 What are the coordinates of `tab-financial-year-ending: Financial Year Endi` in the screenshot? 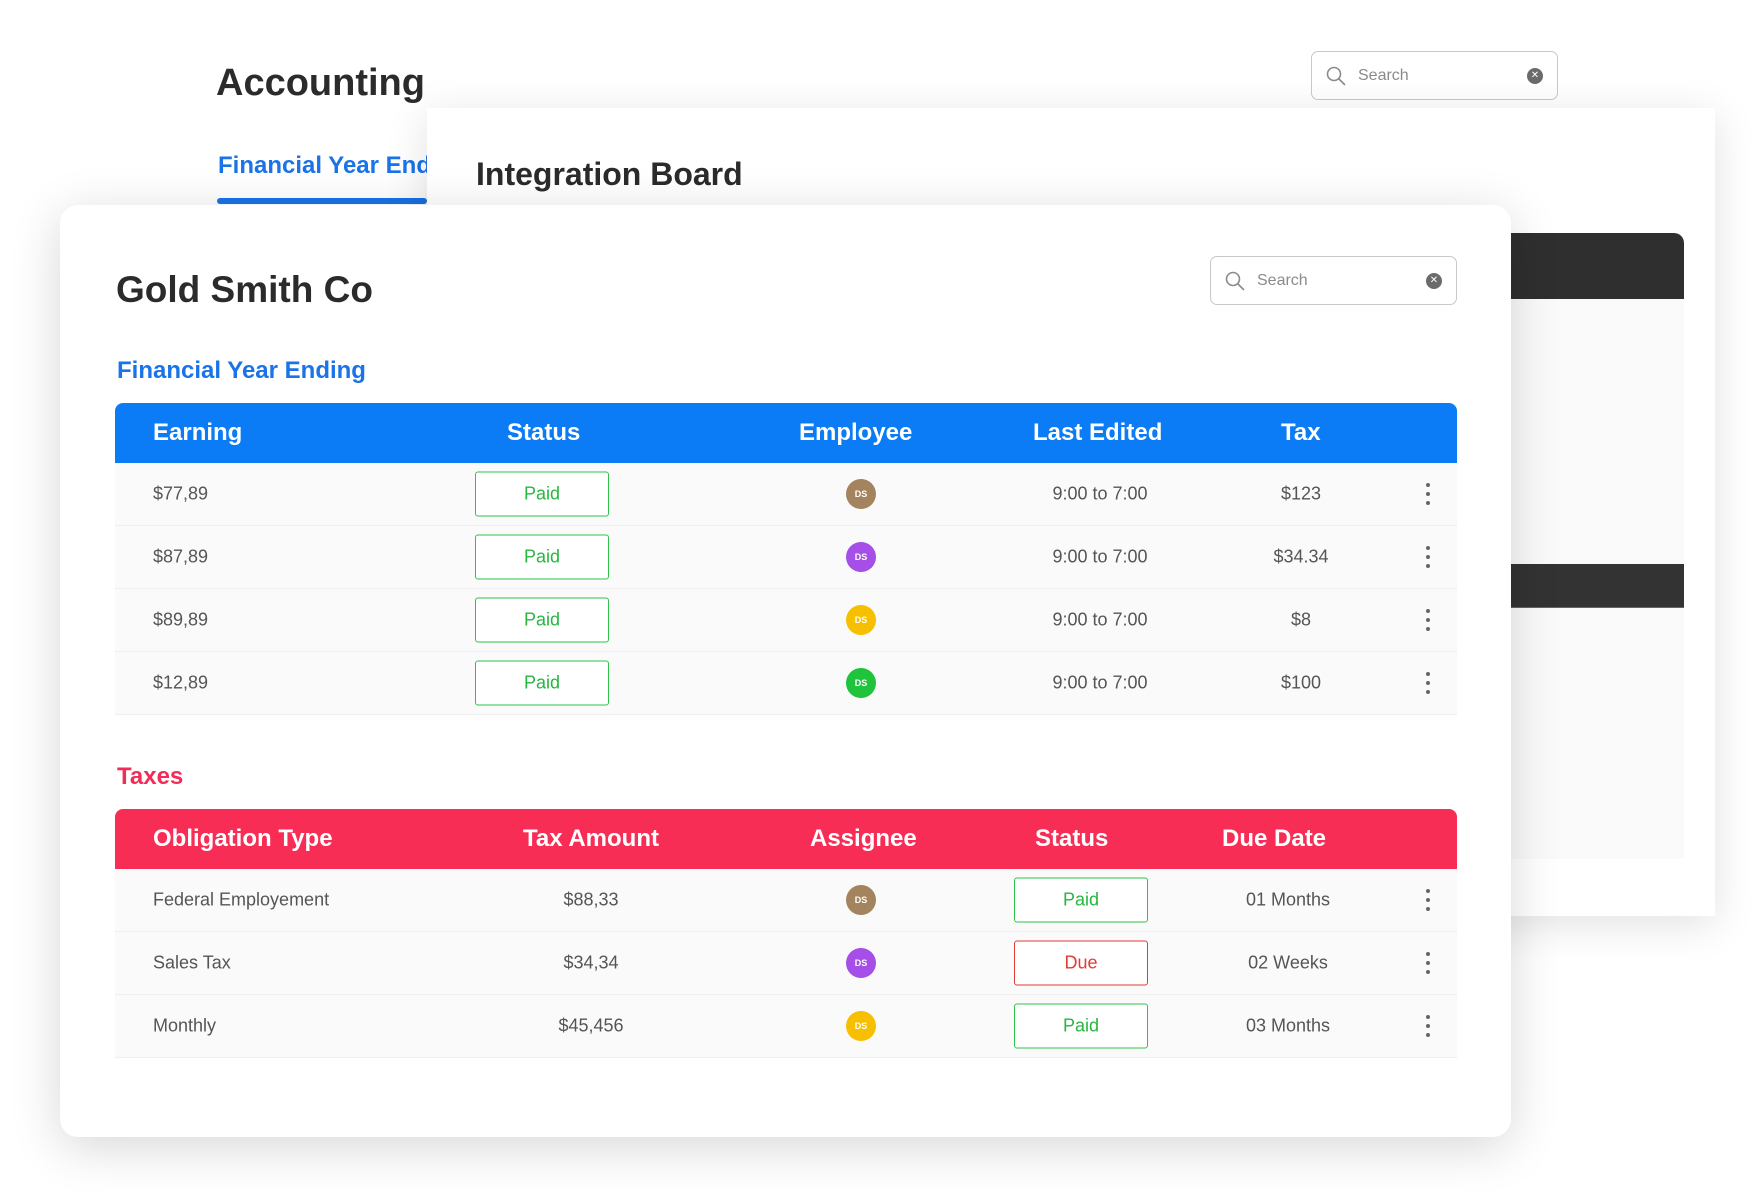 It's located at (328, 166).